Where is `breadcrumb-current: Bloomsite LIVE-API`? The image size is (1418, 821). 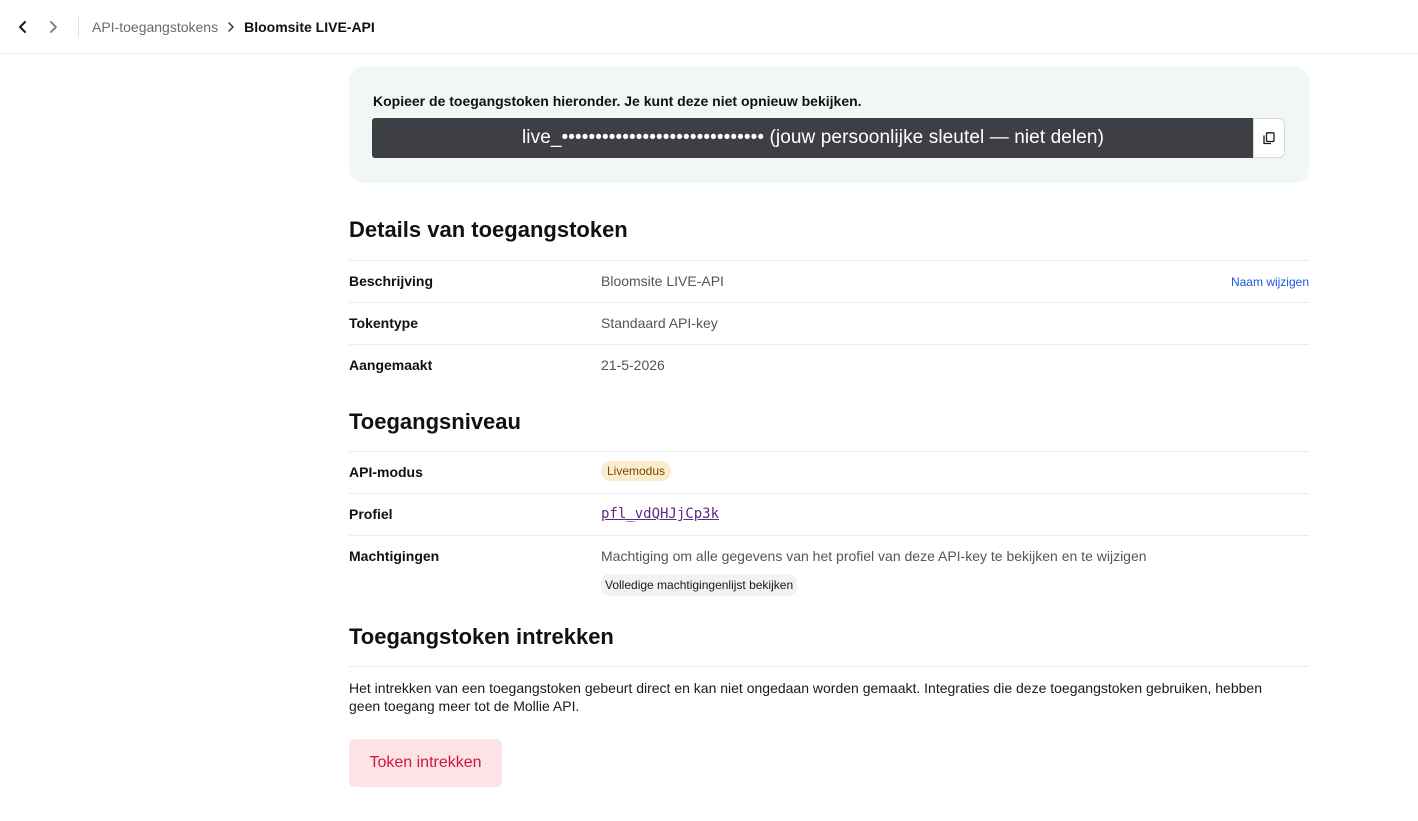 breadcrumb-current: Bloomsite LIVE-API is located at coordinates (309, 27).